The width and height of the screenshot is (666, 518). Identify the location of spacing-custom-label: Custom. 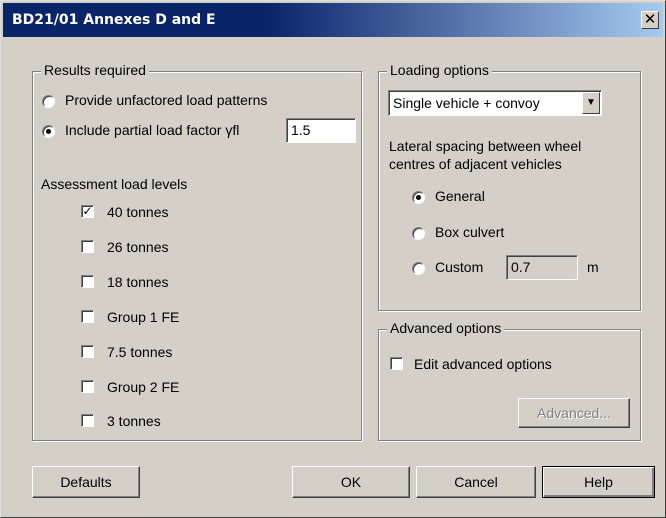
(459, 267).